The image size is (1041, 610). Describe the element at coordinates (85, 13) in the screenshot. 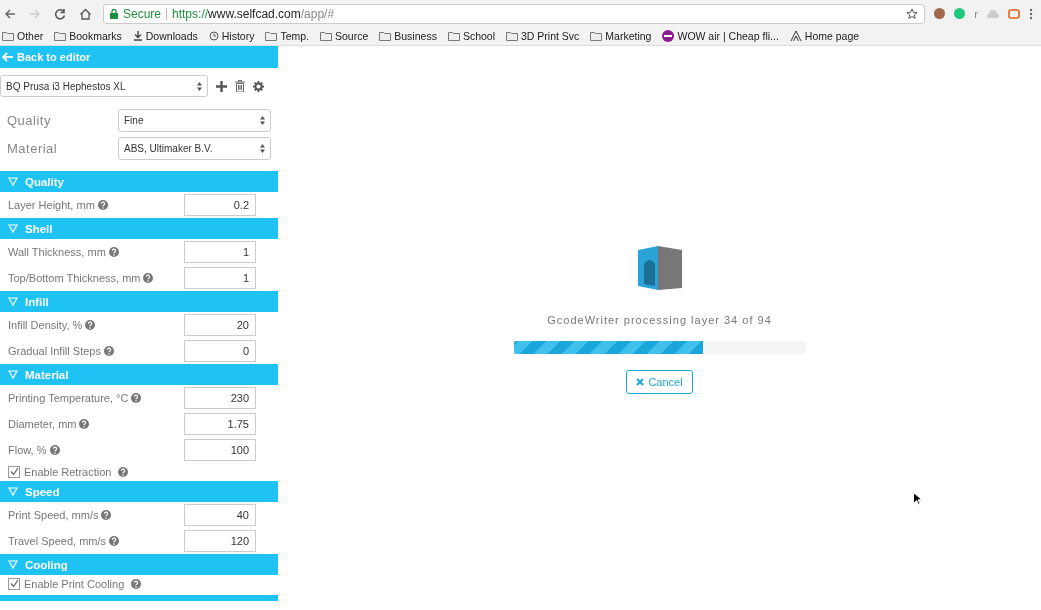

I see `home-icon` at that location.